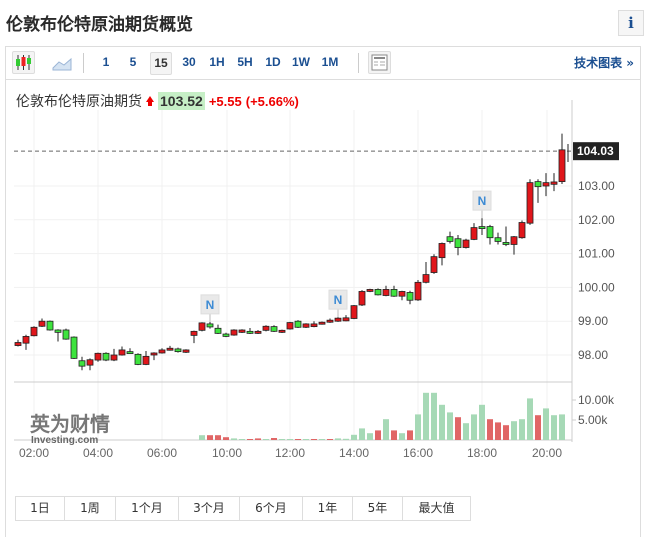 The height and width of the screenshot is (537, 646). Describe the element at coordinates (436, 508) in the screenshot. I see `range-max: 最大值` at that location.